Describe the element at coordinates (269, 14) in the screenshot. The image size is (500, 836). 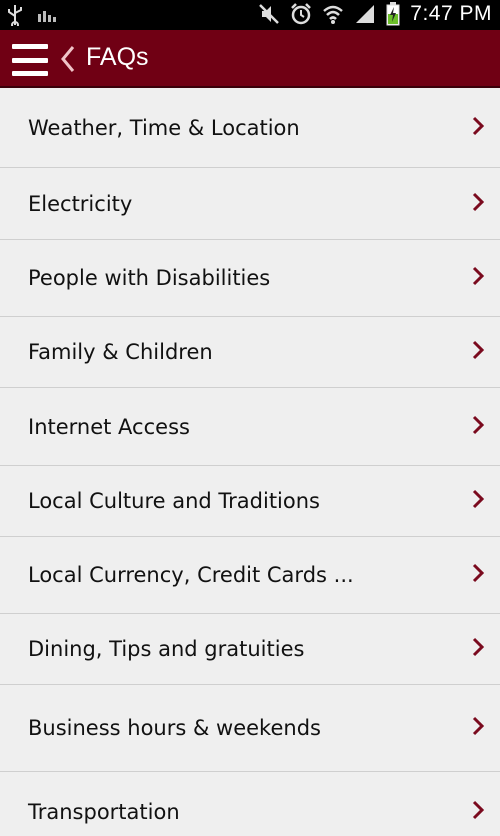
I see `mute-icon` at that location.